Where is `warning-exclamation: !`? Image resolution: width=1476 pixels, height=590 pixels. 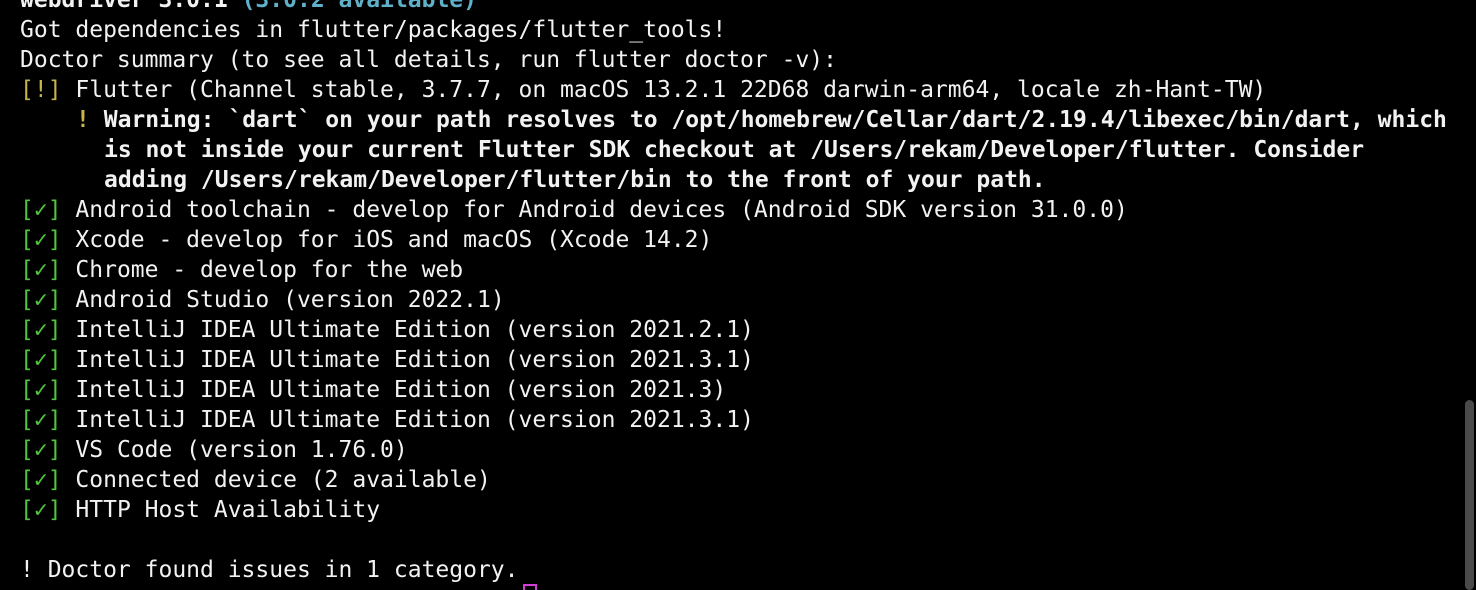 warning-exclamation: ! is located at coordinates (83, 120).